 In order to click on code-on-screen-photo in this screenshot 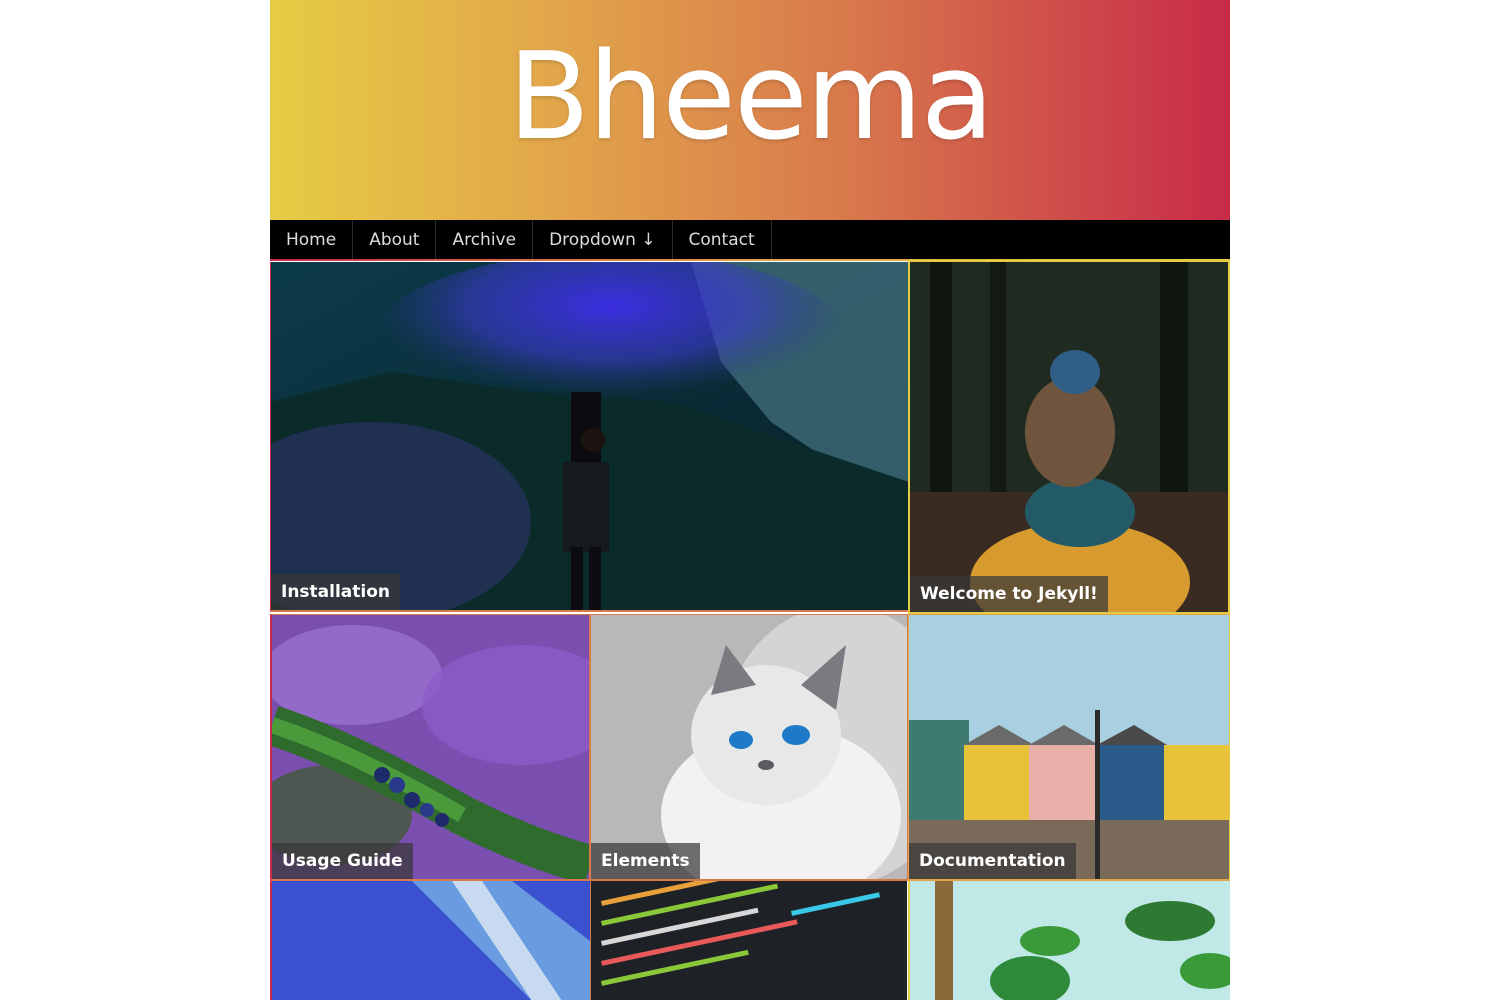, I will do `click(749, 940)`.